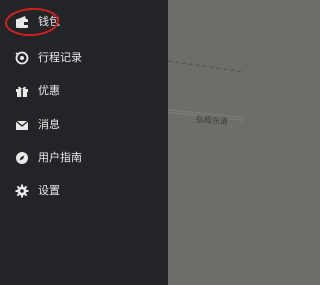  I want to click on menu-item-label: 行程记录, so click(60, 57).